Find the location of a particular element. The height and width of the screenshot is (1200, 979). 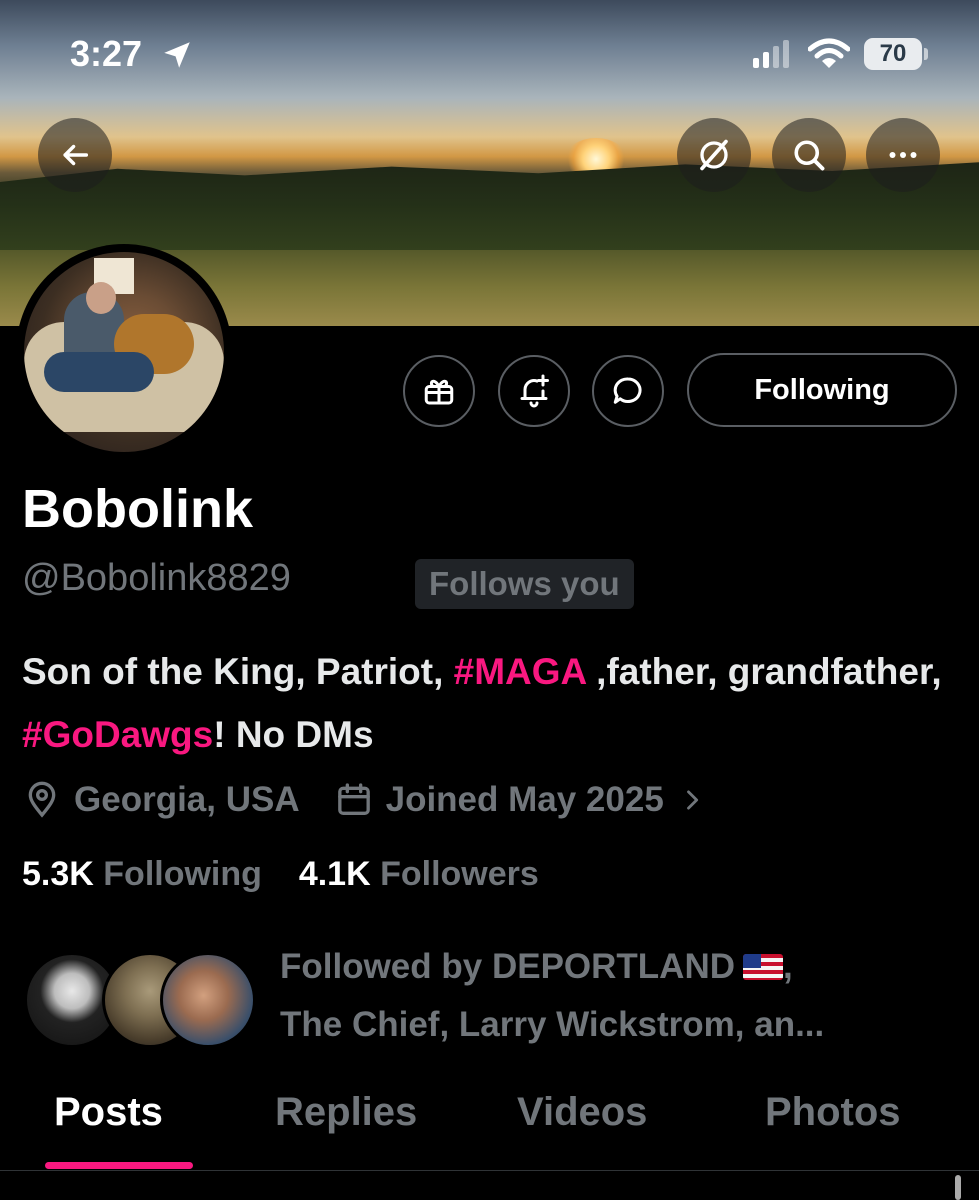

followers-label: Followers is located at coordinates (459, 874).